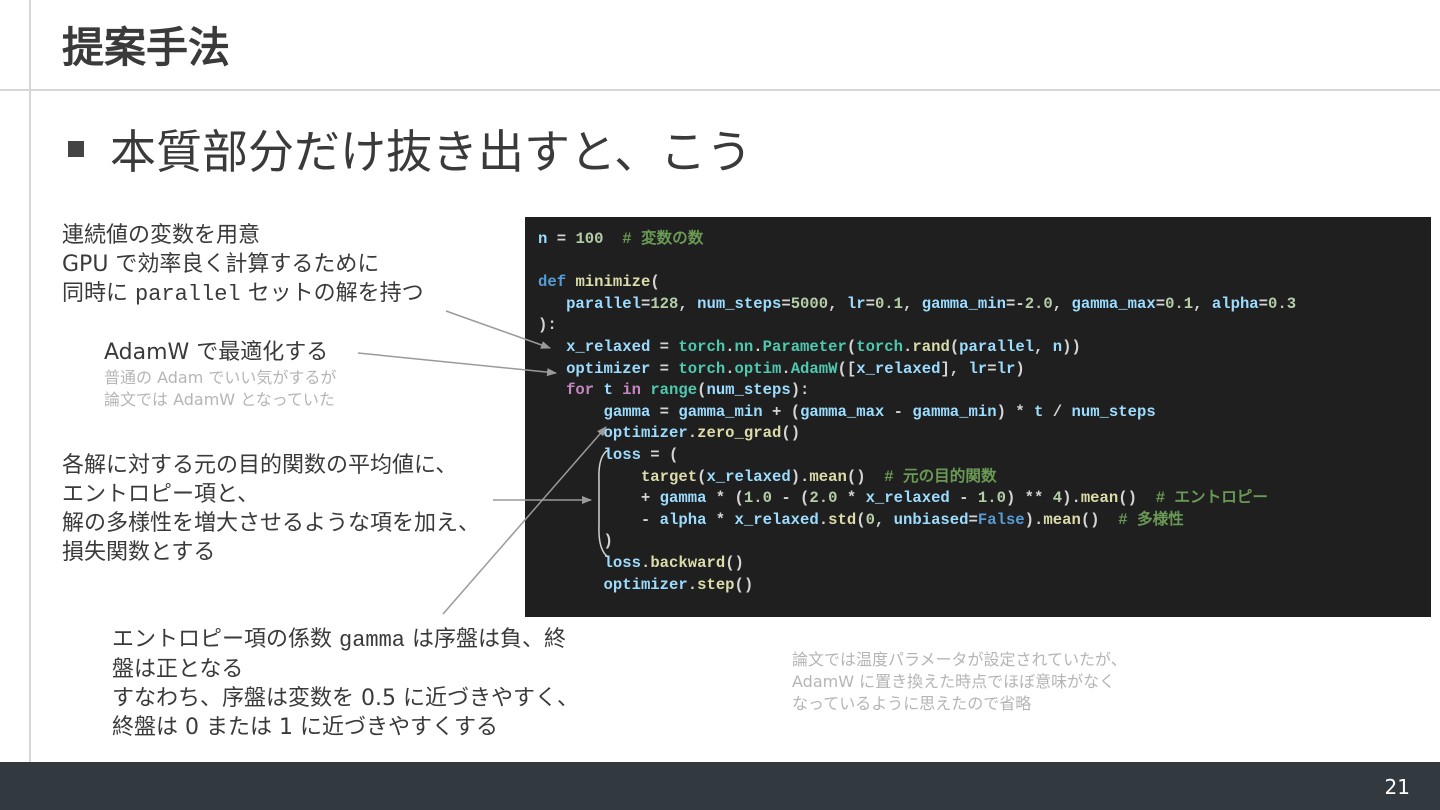 This screenshot has height=810, width=1440. I want to click on code-token: gamma_max, so click(1113, 303).